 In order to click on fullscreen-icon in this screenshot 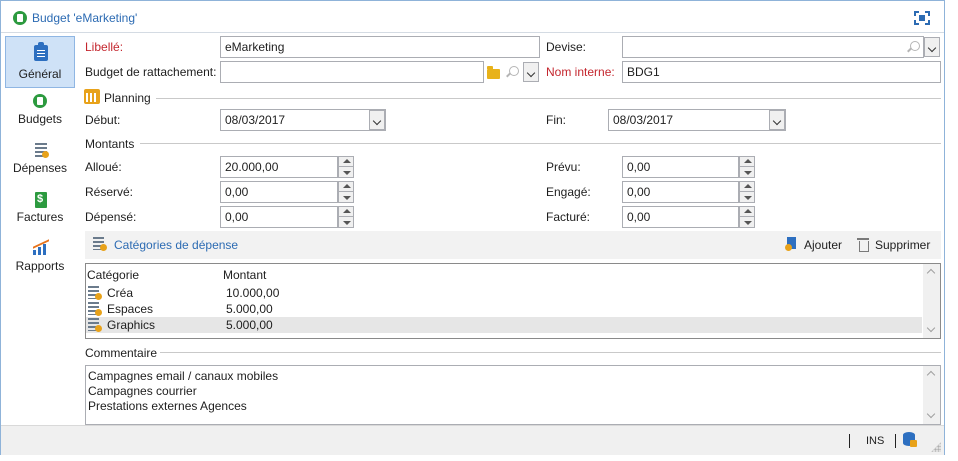, I will do `click(922, 18)`.